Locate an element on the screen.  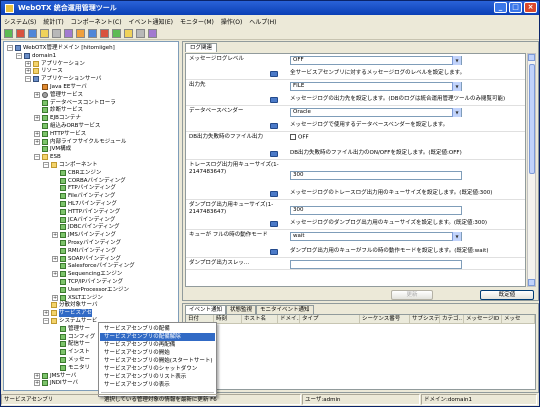
event-column-header: ドメイ.. is located at coordinates (289, 319).